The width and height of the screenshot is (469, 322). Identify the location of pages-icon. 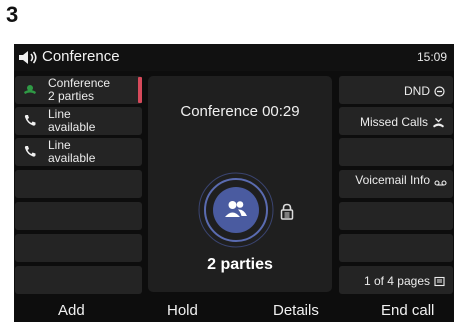
(439, 281).